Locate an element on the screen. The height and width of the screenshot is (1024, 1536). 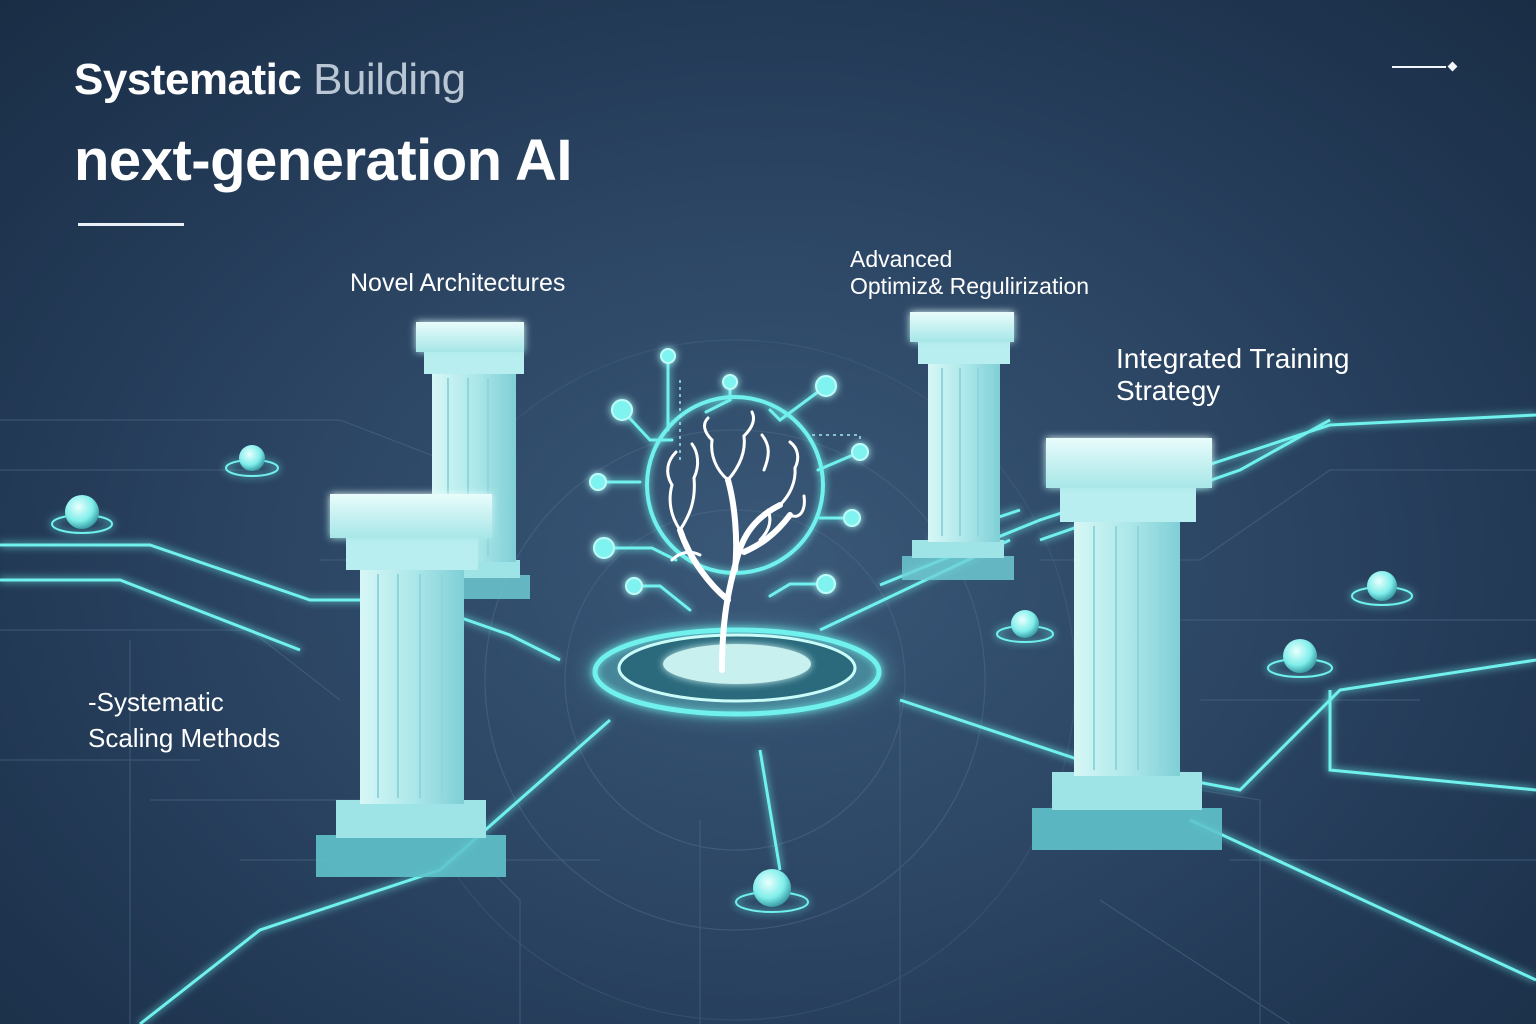
pillar-scaling is located at coordinates (411, 685).